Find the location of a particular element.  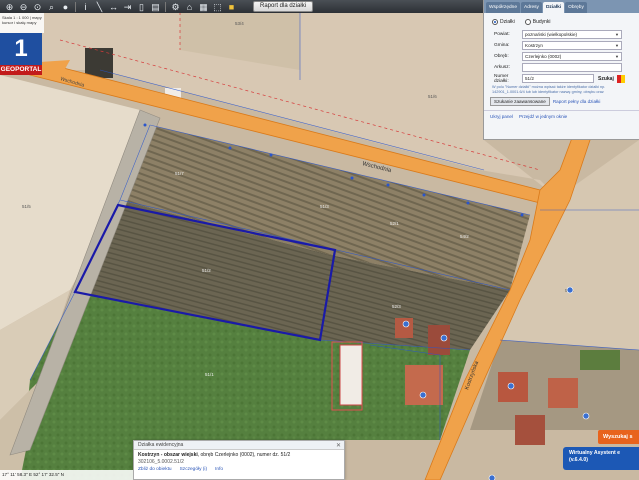

county-label: Powiat: is located at coordinates (502, 34).